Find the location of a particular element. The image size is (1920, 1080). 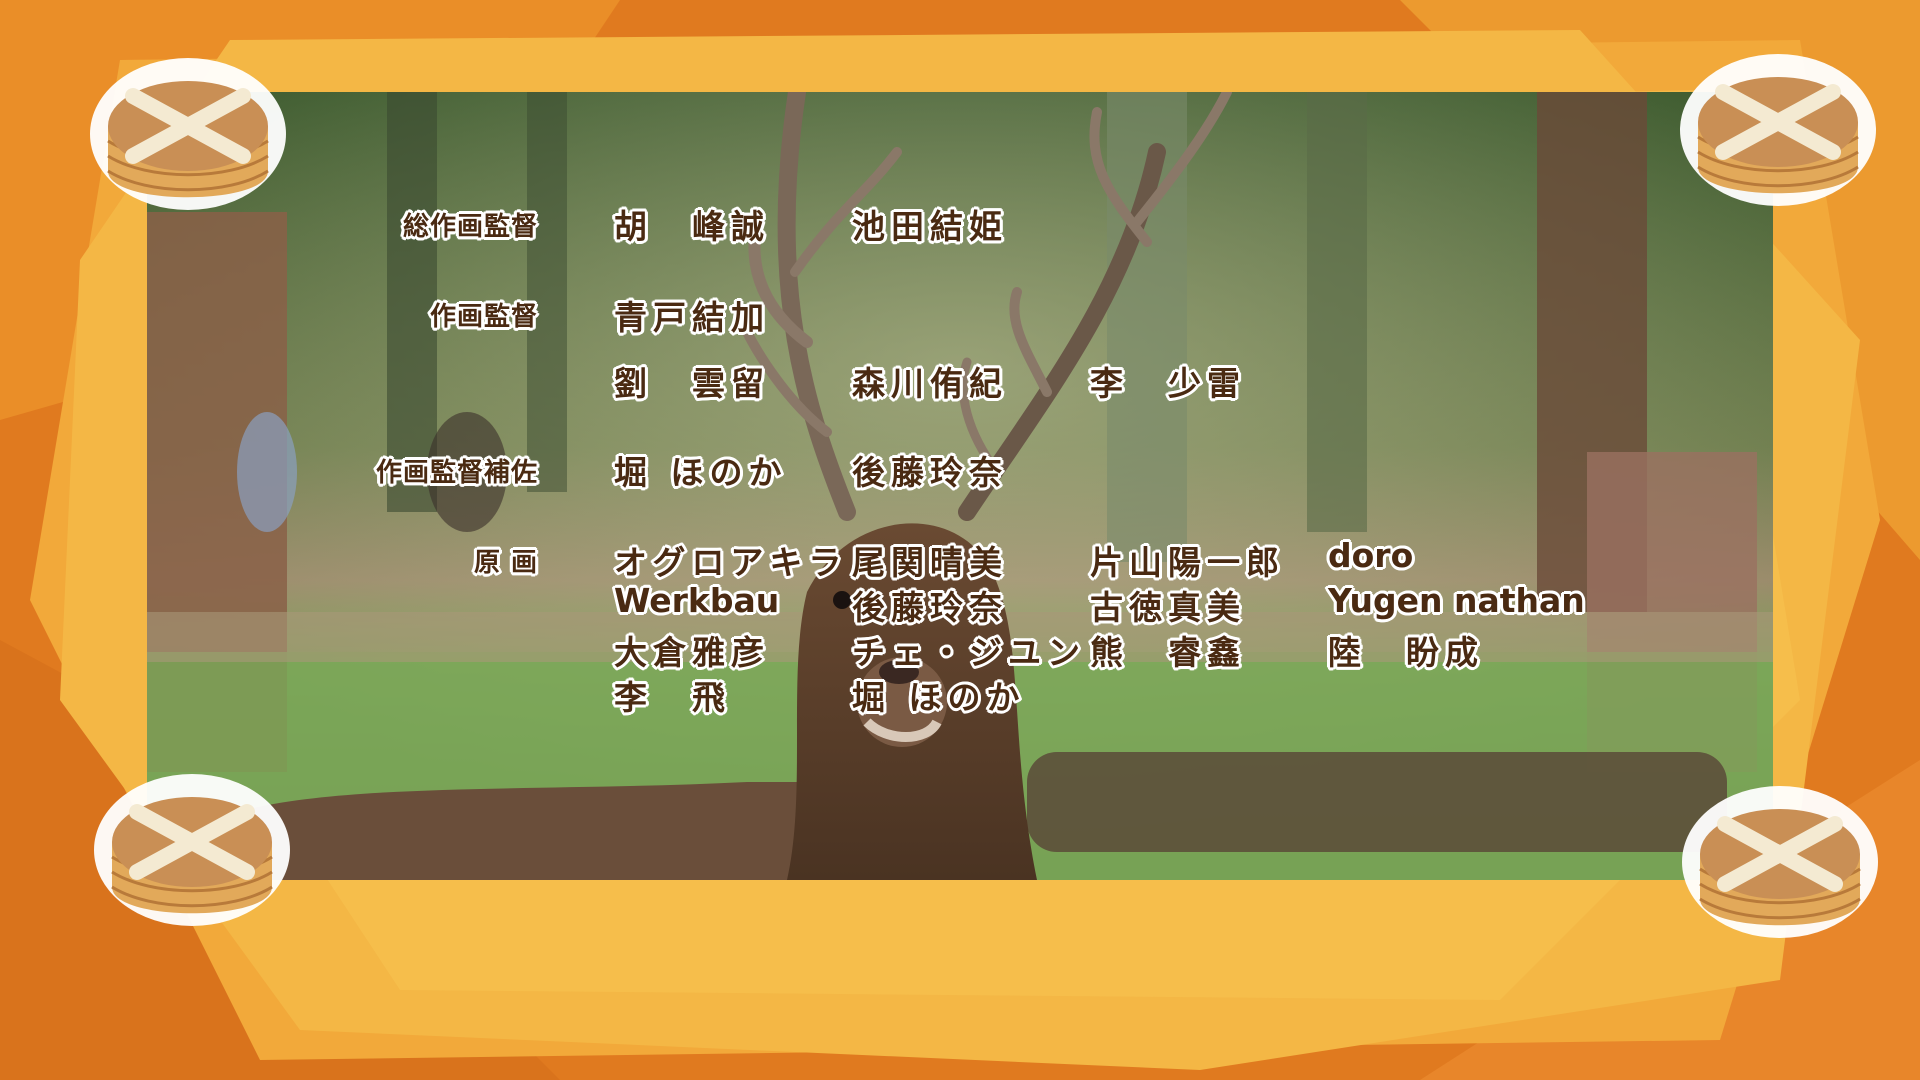

credit-name: 尾関晴美 is located at coordinates (930, 562).